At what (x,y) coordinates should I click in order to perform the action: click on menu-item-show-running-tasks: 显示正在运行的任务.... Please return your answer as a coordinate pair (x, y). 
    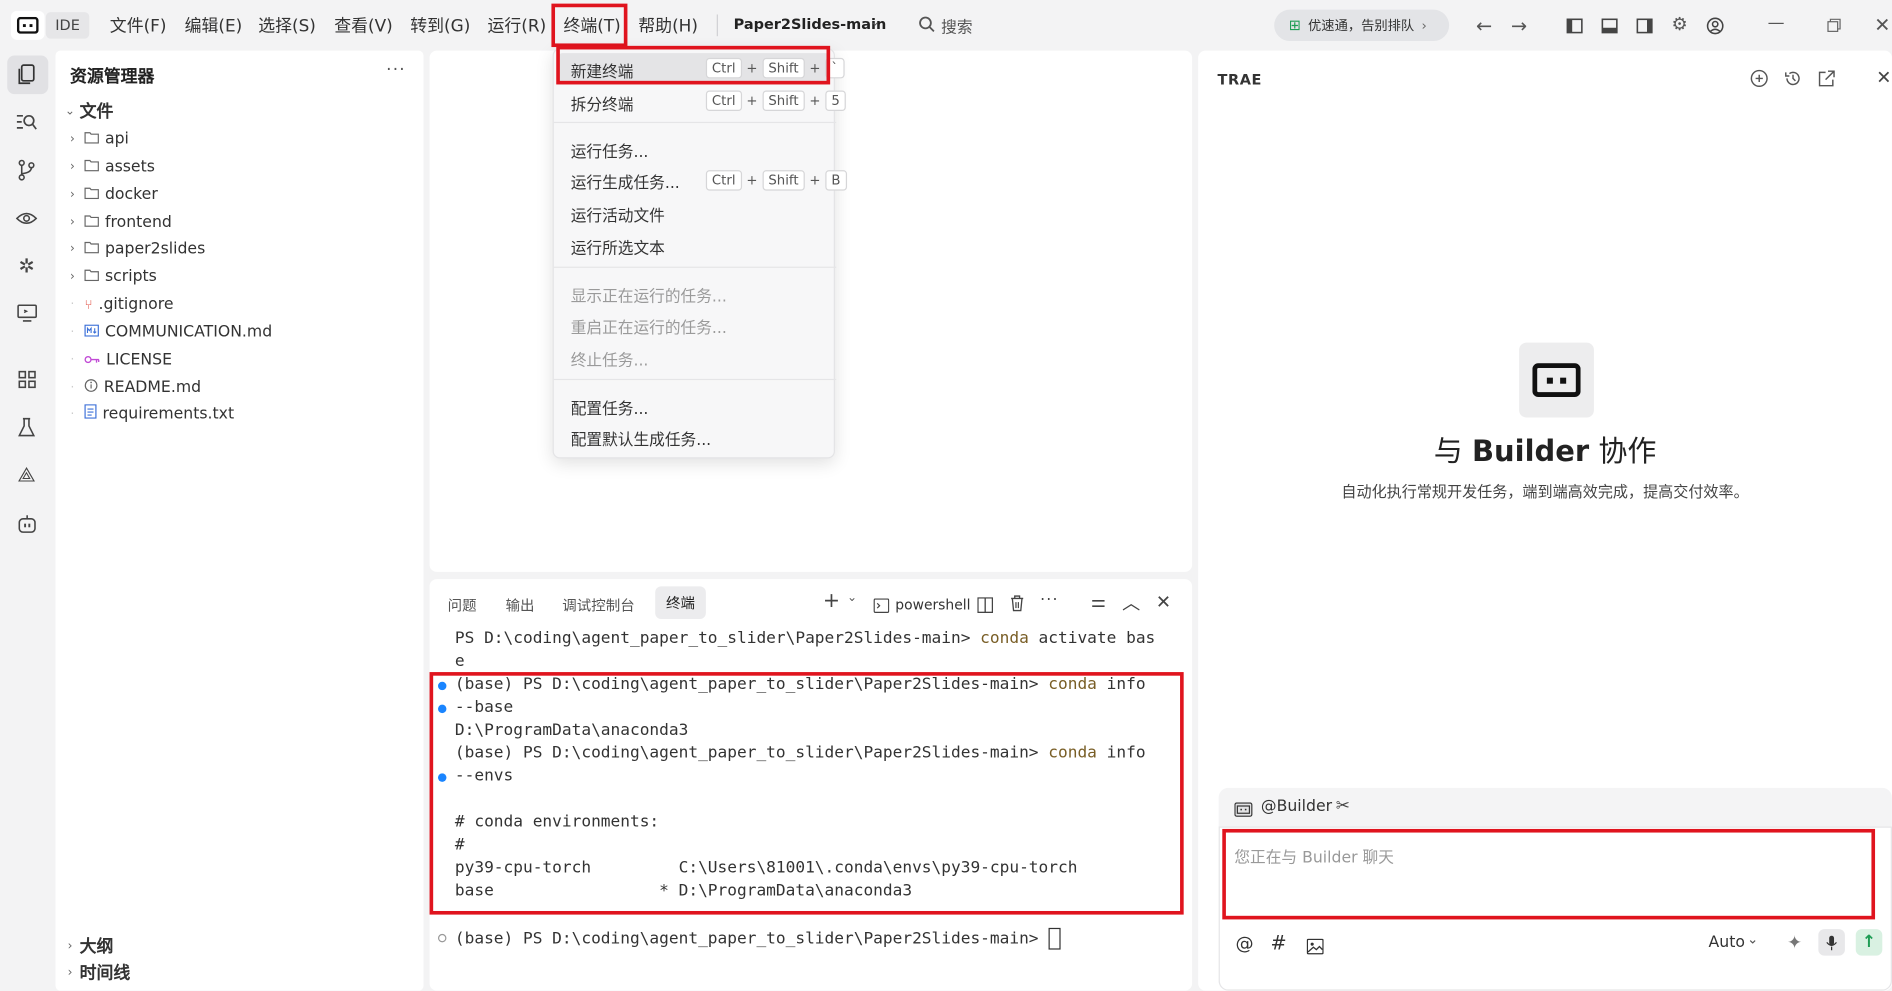
    Looking at the image, I should click on (648, 297).